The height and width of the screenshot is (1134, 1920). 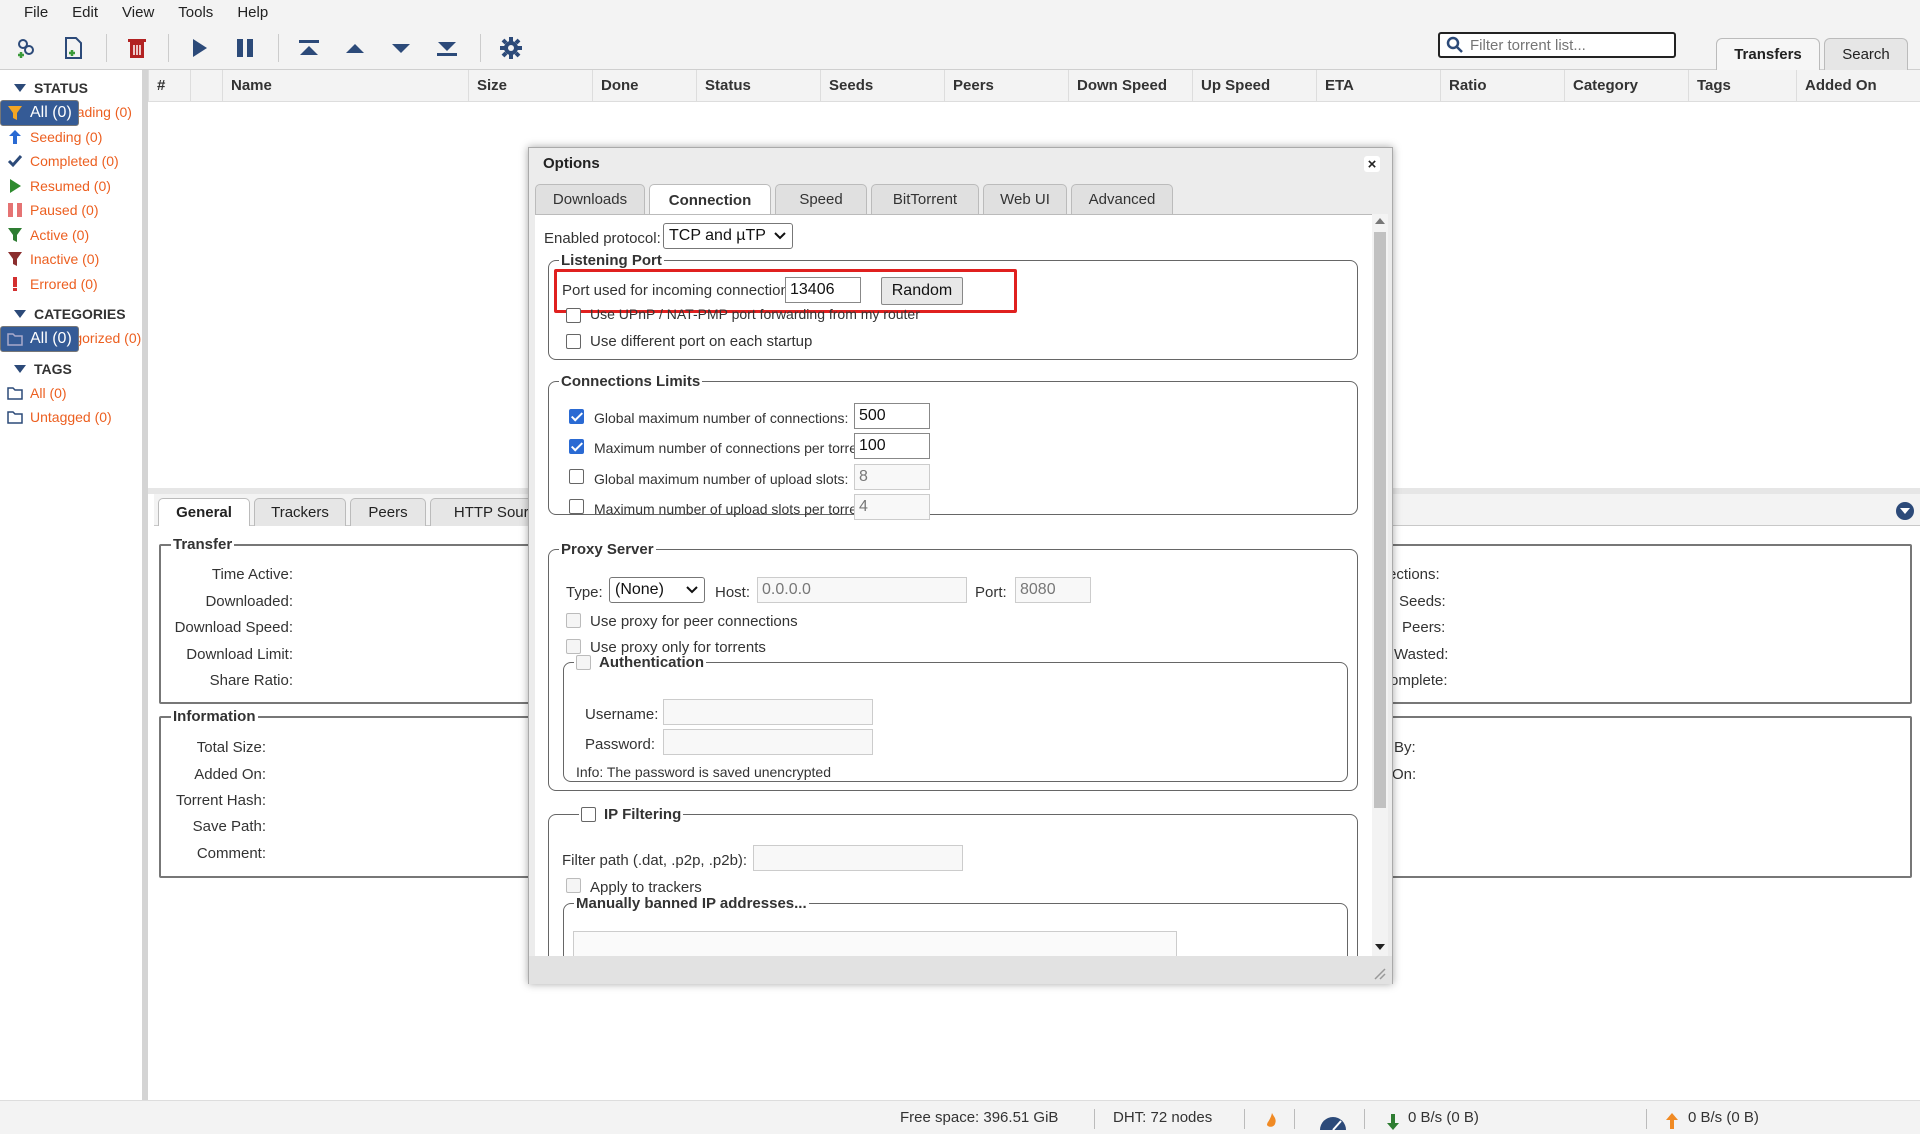 What do you see at coordinates (71, 417) in the screenshot?
I see `tag-filter-untagged: Untagged (0)` at bounding box center [71, 417].